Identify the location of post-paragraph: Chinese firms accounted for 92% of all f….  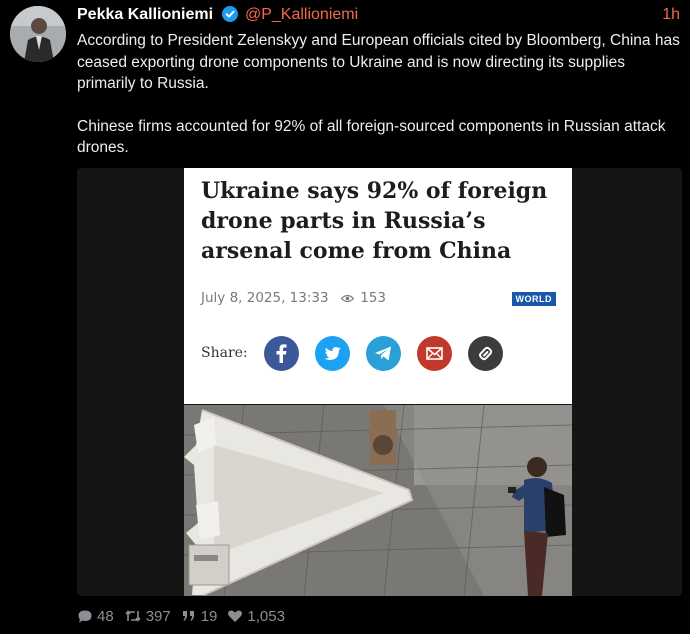
(371, 137).